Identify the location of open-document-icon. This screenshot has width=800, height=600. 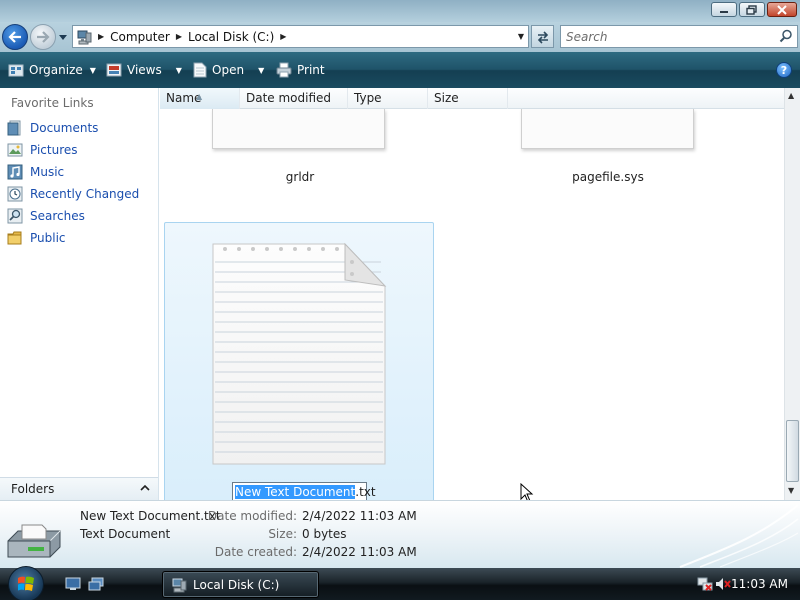
(200, 70).